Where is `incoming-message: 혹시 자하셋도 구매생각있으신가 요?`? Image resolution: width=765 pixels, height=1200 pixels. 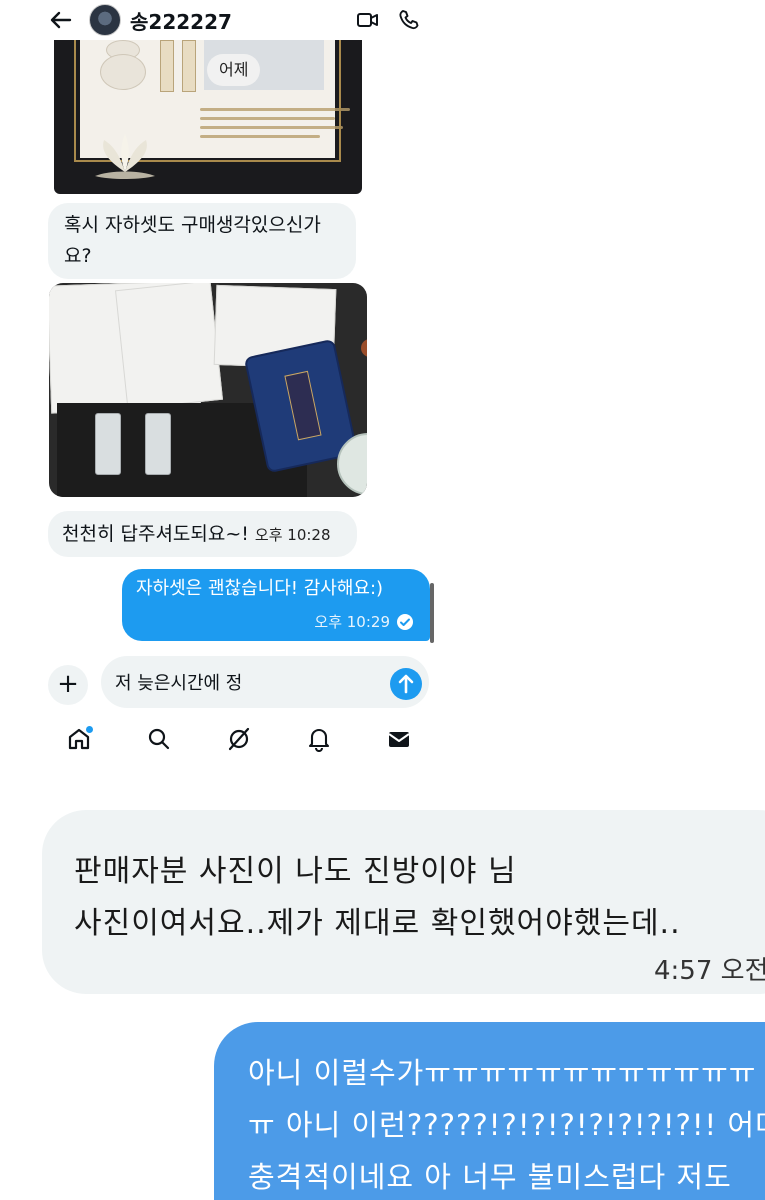
incoming-message: 혹시 자하셋도 구매생각있으신가 요? is located at coordinates (202, 241).